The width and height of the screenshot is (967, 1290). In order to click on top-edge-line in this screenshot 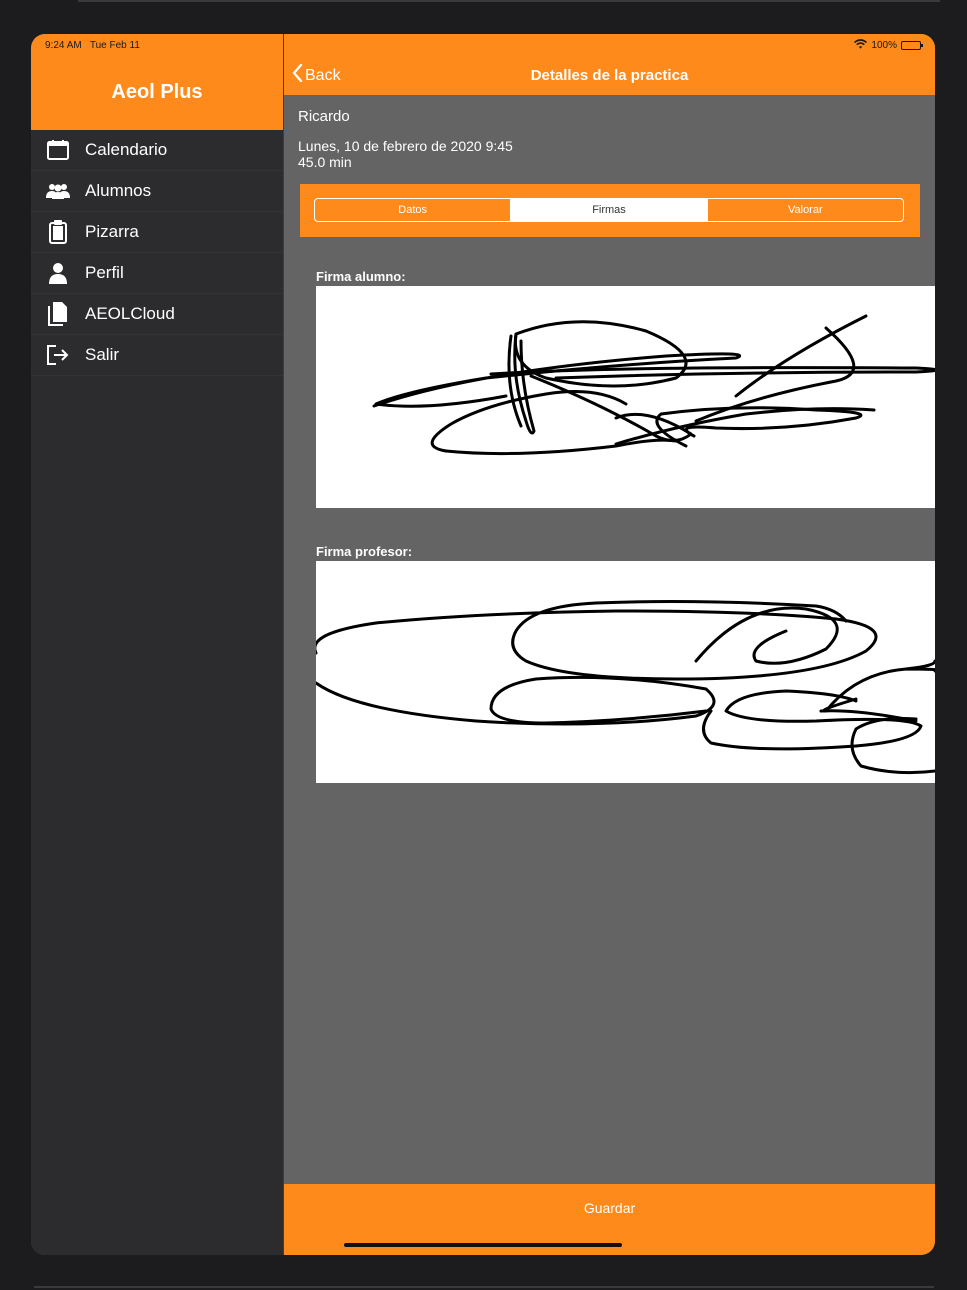, I will do `click(509, 1)`.